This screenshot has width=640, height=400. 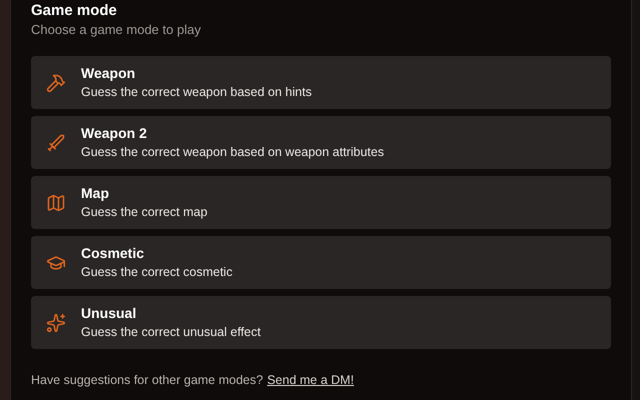 I want to click on mode-description: Guess the correct cosmetic, so click(x=156, y=272).